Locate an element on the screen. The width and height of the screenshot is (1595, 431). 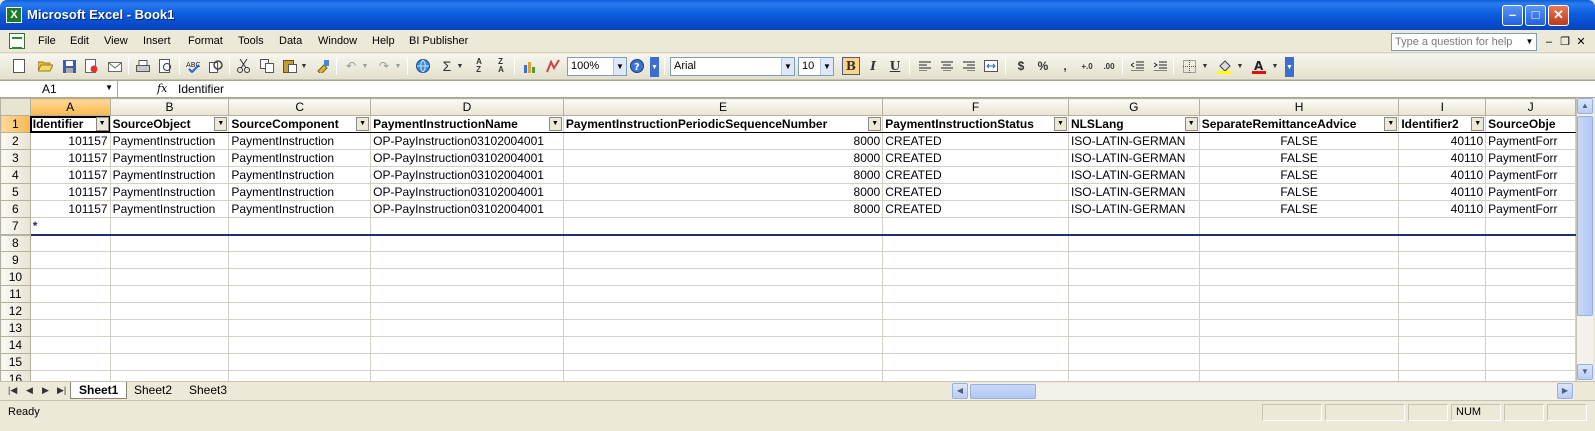
autosum-icon: Σ is located at coordinates (447, 66).